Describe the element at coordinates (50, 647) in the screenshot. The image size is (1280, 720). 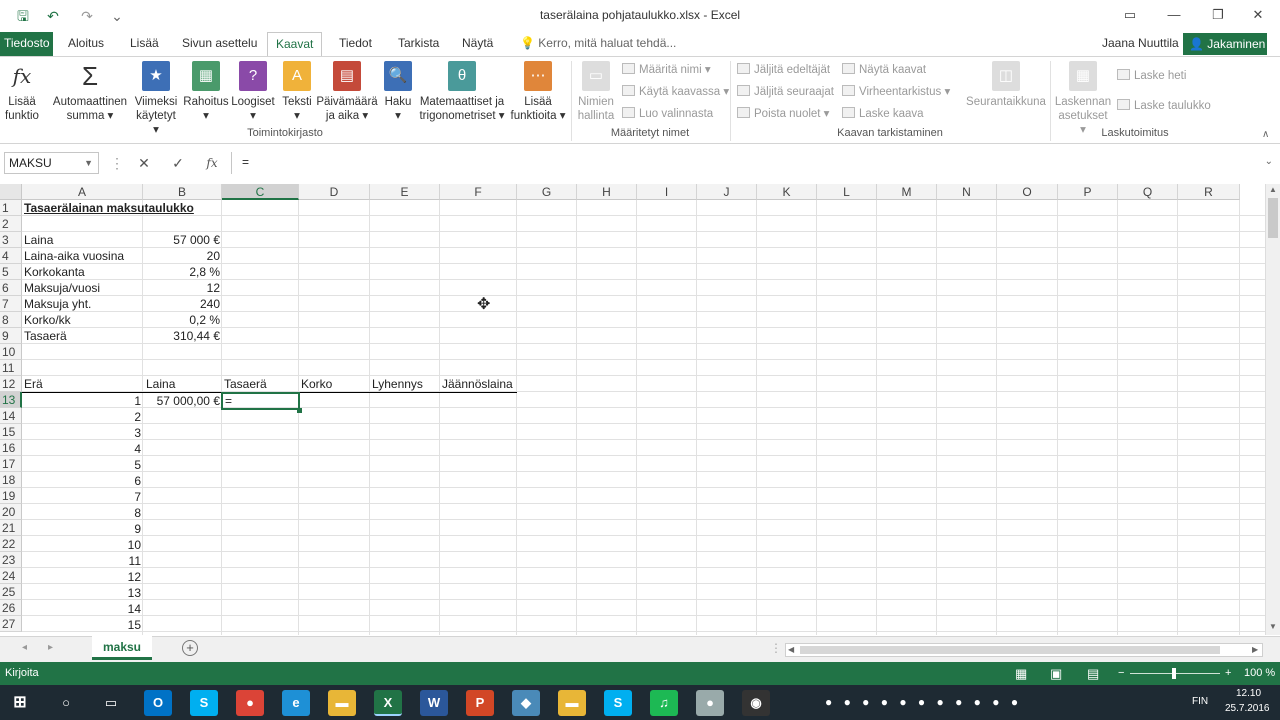
I see `next-sheet-icon: ▸` at that location.